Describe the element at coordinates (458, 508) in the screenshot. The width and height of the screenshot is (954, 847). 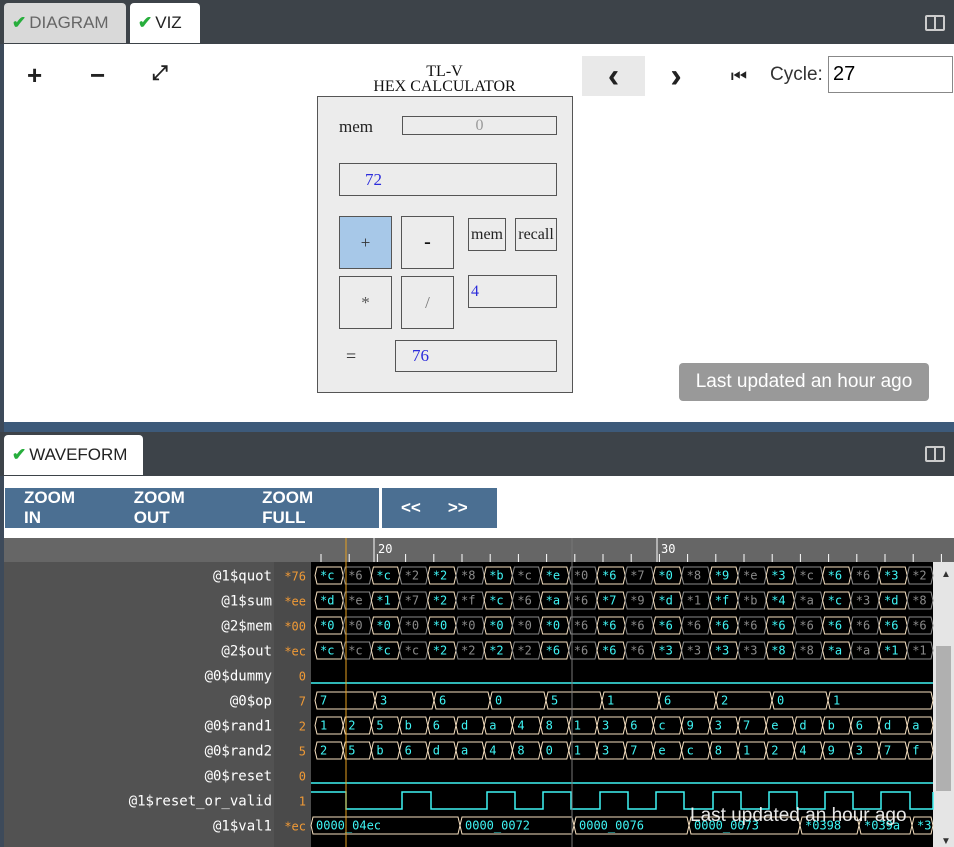
I see `scroll-forward-button: >>` at that location.